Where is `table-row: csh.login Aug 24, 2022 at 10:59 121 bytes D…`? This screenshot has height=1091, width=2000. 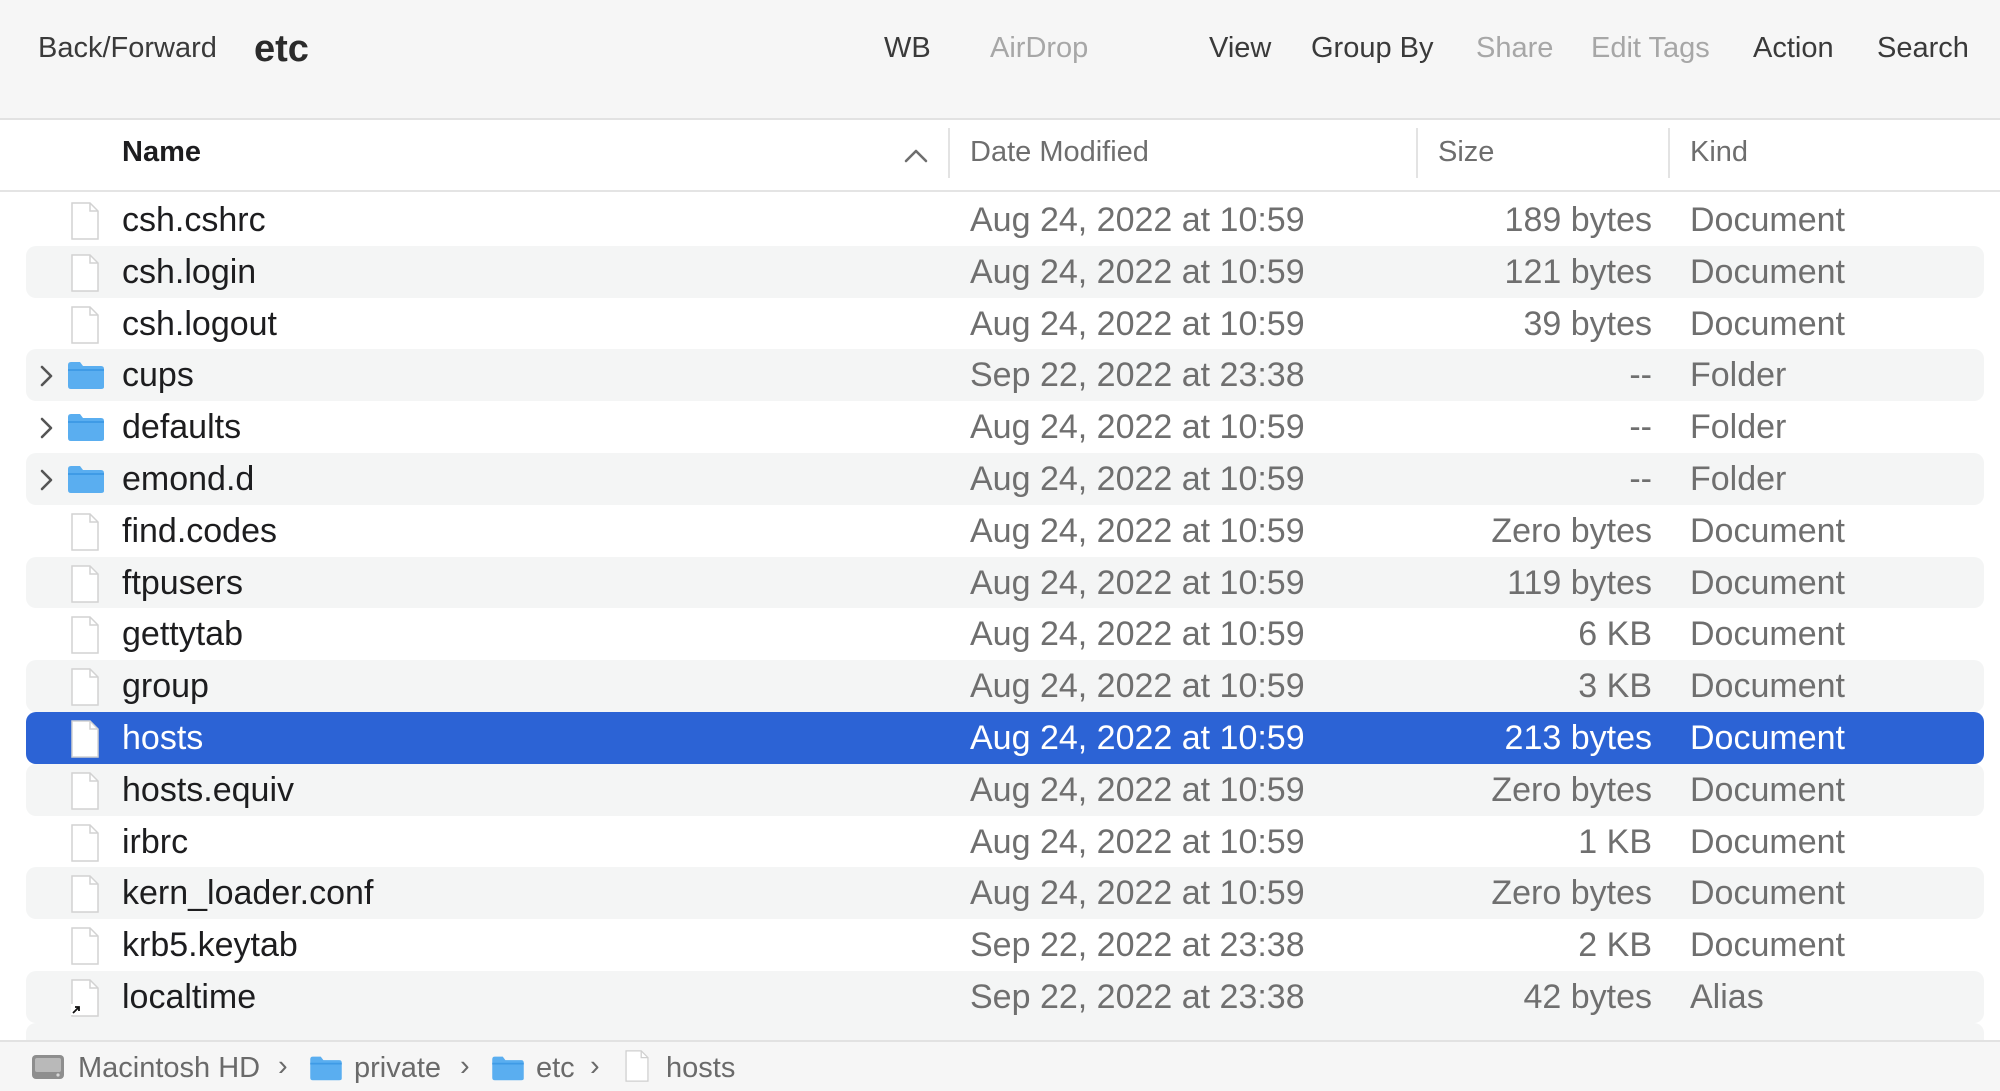
table-row: csh.login Aug 24, 2022 at 10:59 121 bytes D… is located at coordinates (1005, 271).